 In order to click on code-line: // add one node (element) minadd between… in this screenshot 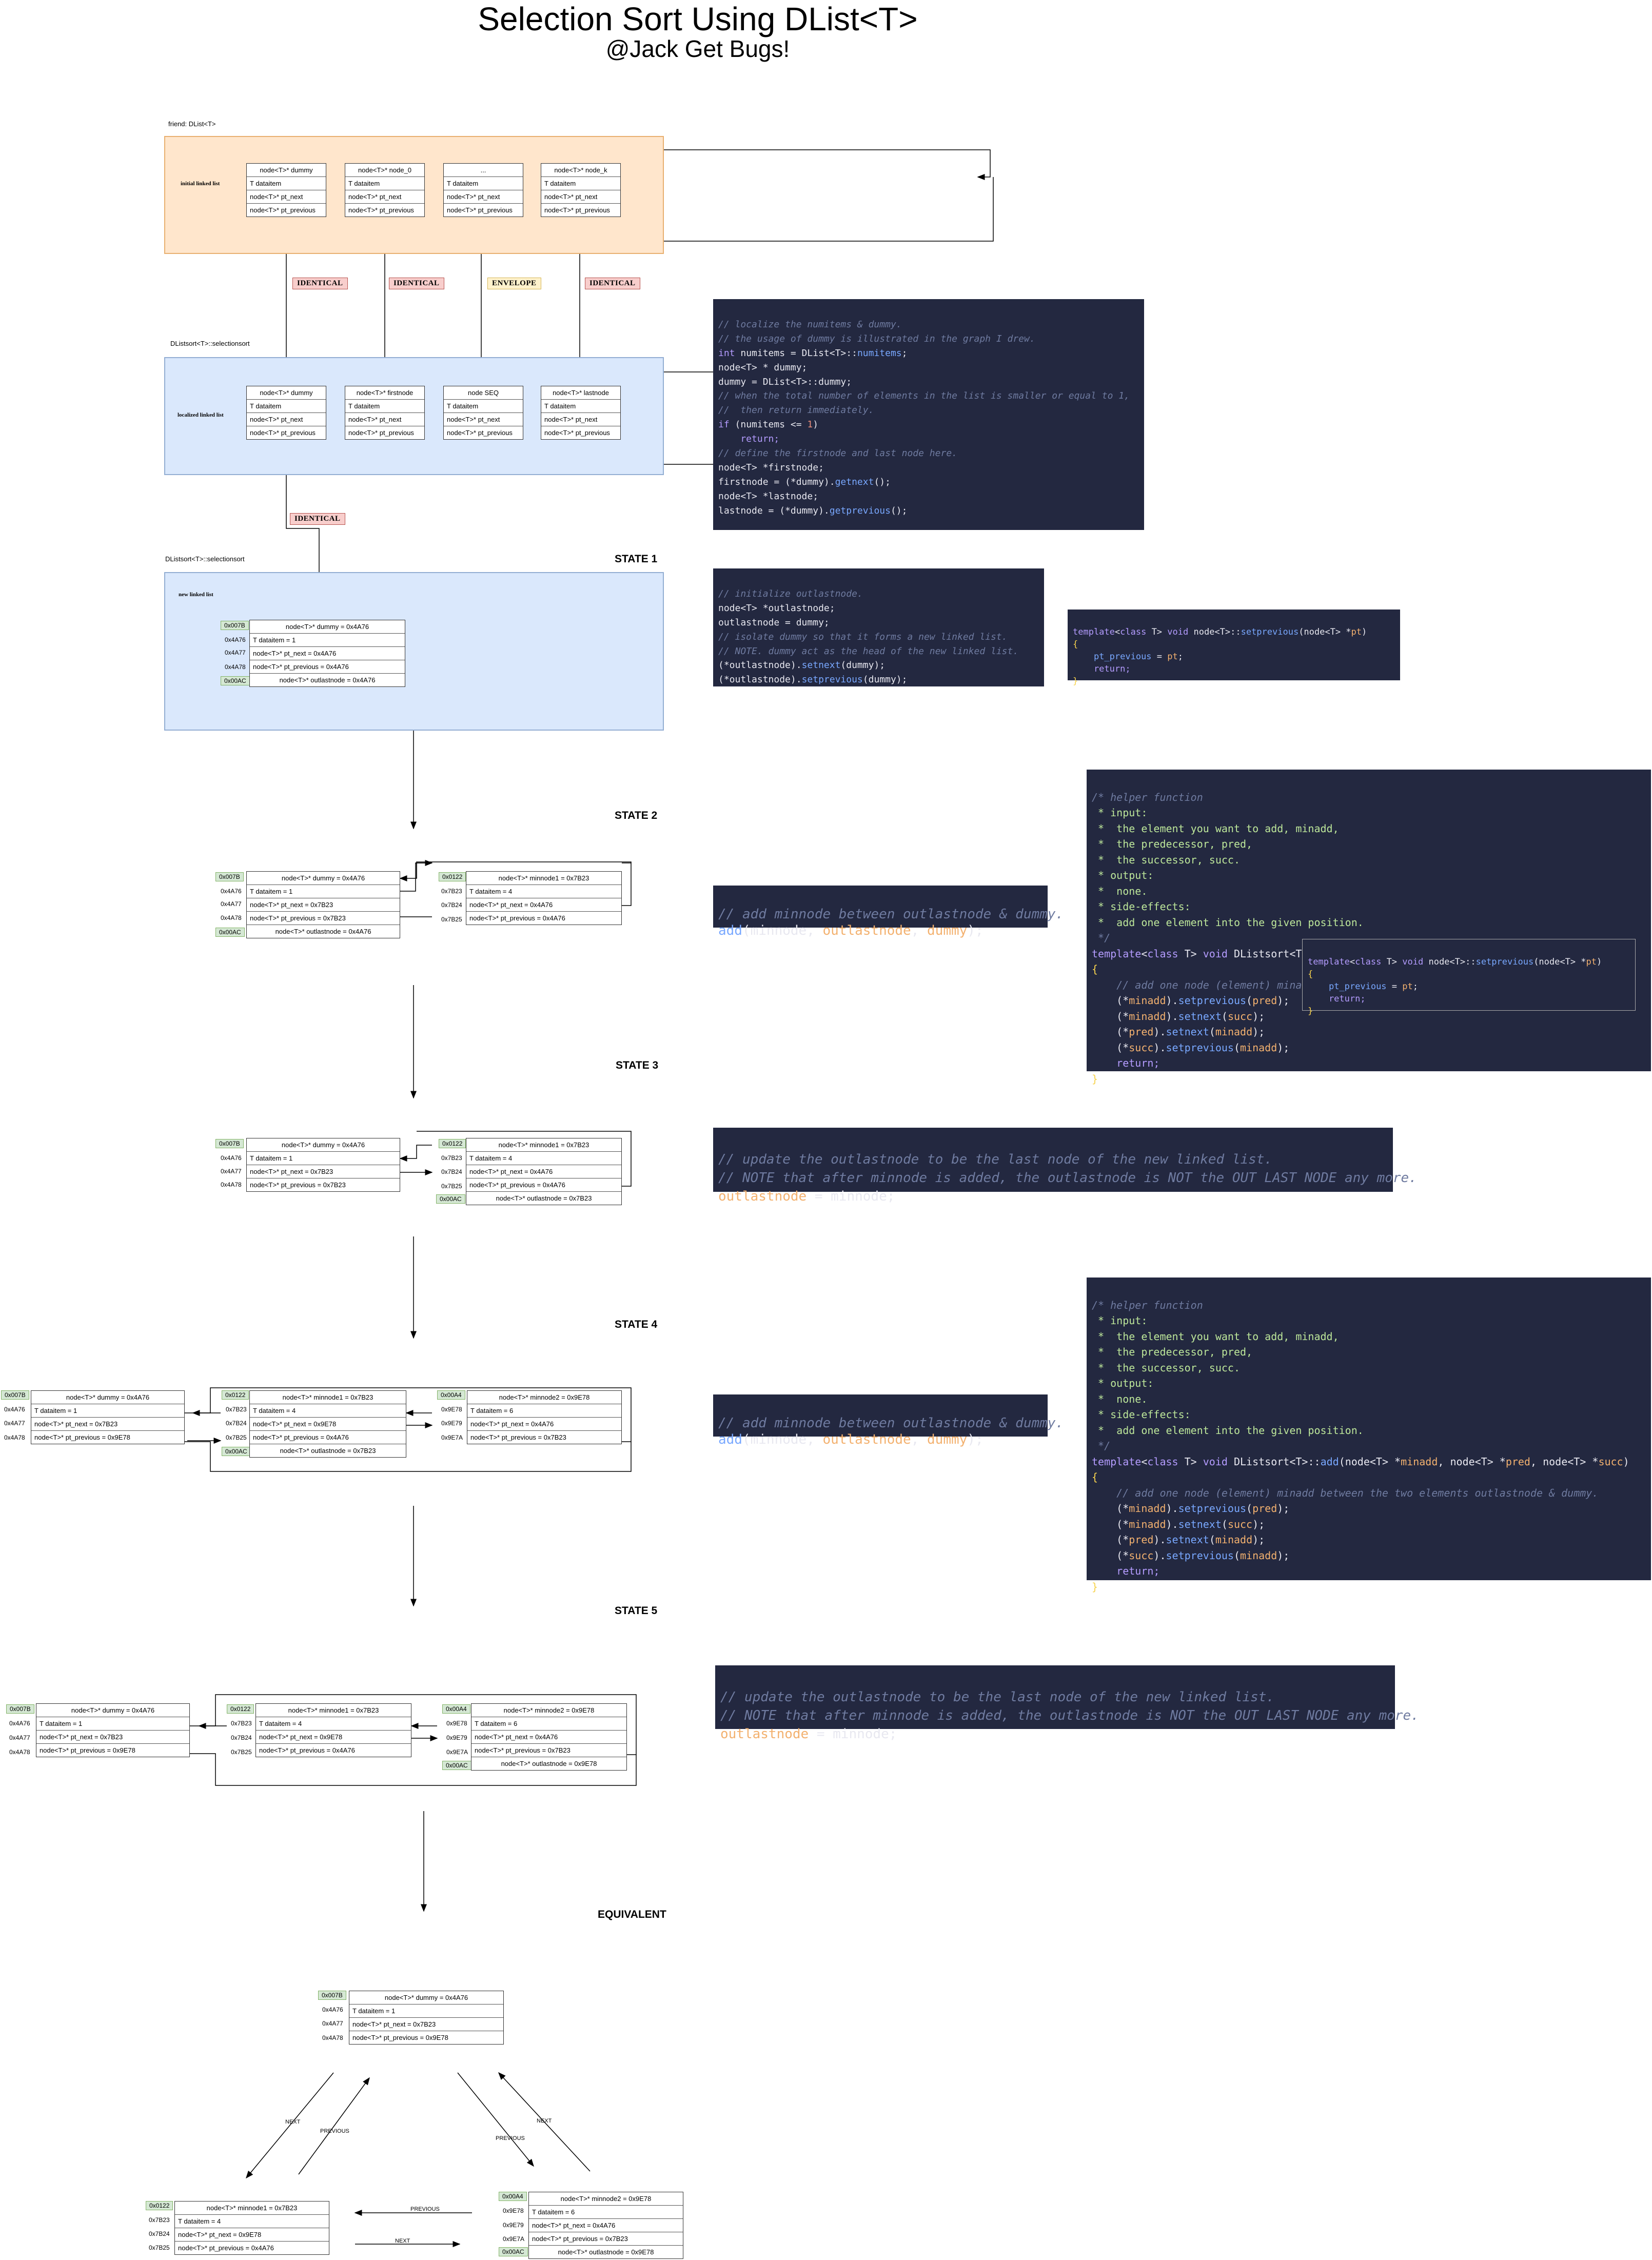, I will do `click(1346, 1492)`.